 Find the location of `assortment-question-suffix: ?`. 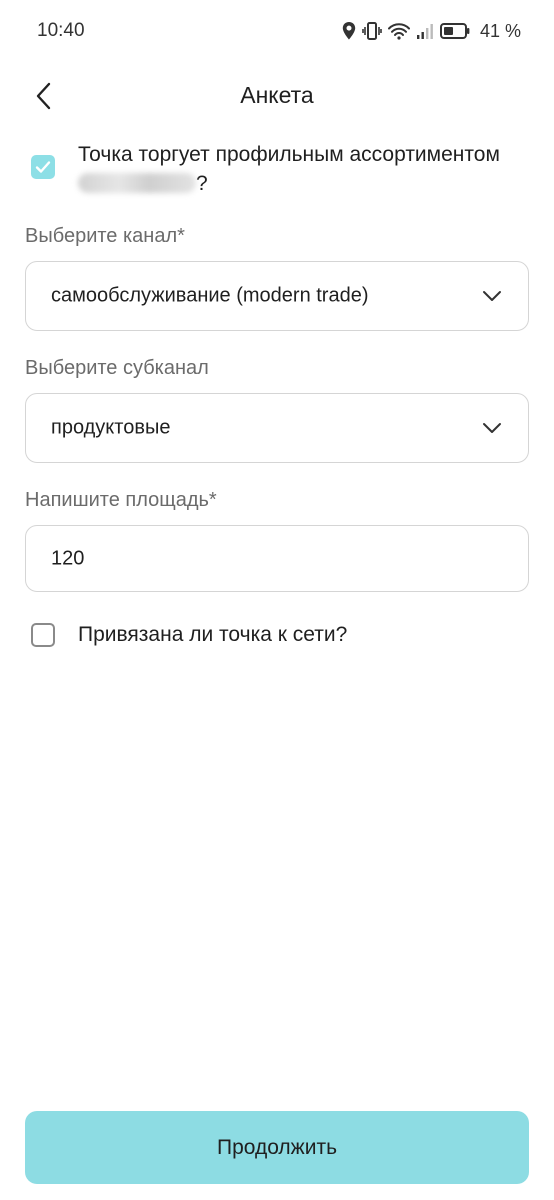

assortment-question-suffix: ? is located at coordinates (202, 183).